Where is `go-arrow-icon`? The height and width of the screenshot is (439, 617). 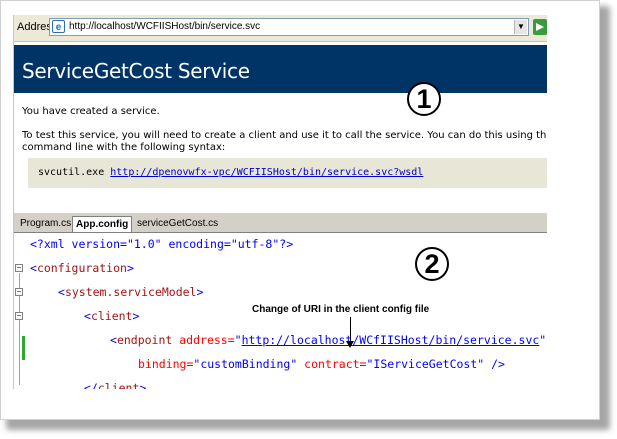 go-arrow-icon is located at coordinates (540, 27).